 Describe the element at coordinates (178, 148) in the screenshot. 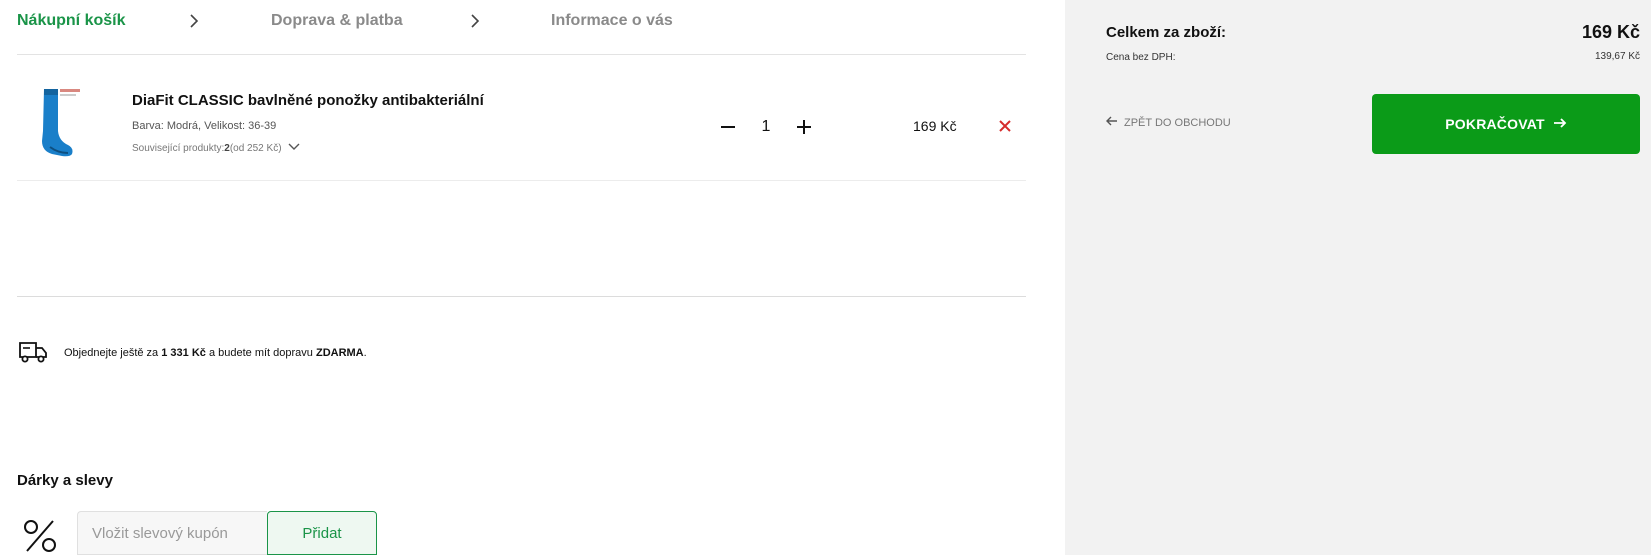

I see `related-products-prefix: Související produkty:` at that location.